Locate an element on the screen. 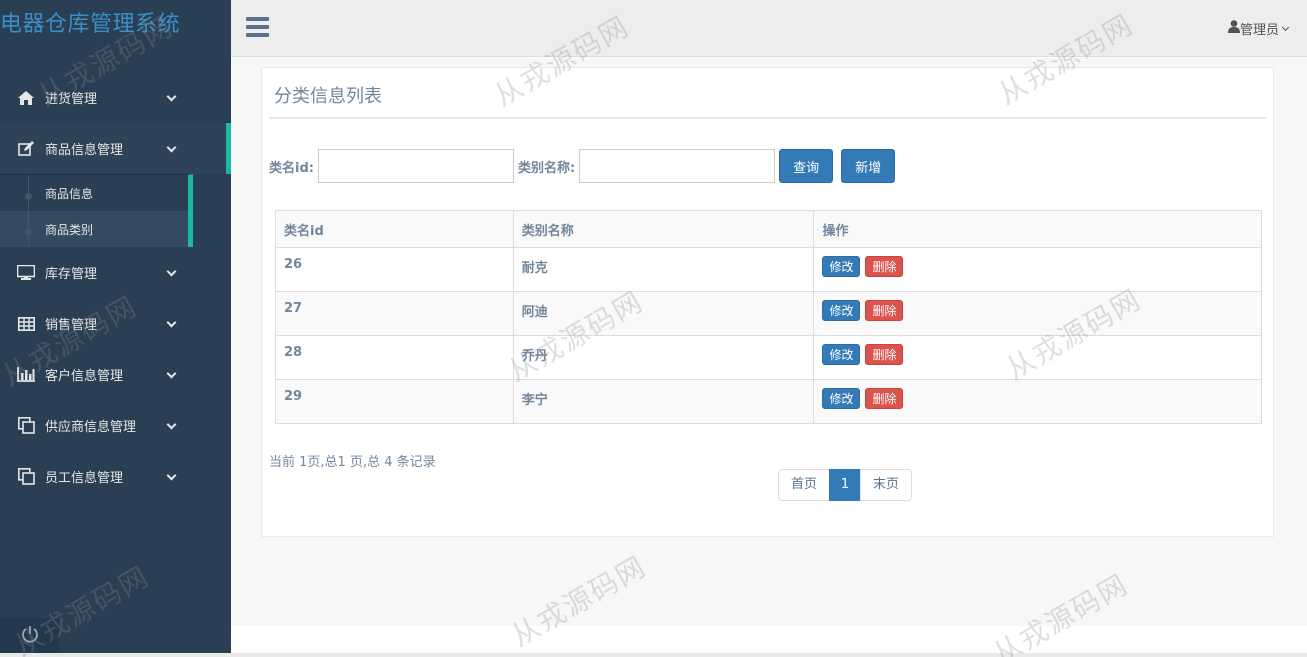 The height and width of the screenshot is (657, 1307). sidebar-item-label: 进货管理 is located at coordinates (71, 99).